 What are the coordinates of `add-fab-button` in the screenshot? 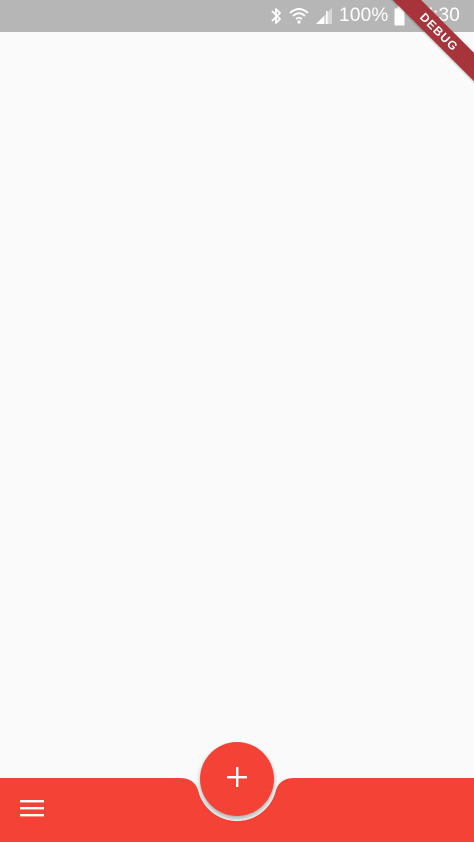 It's located at (237, 779).